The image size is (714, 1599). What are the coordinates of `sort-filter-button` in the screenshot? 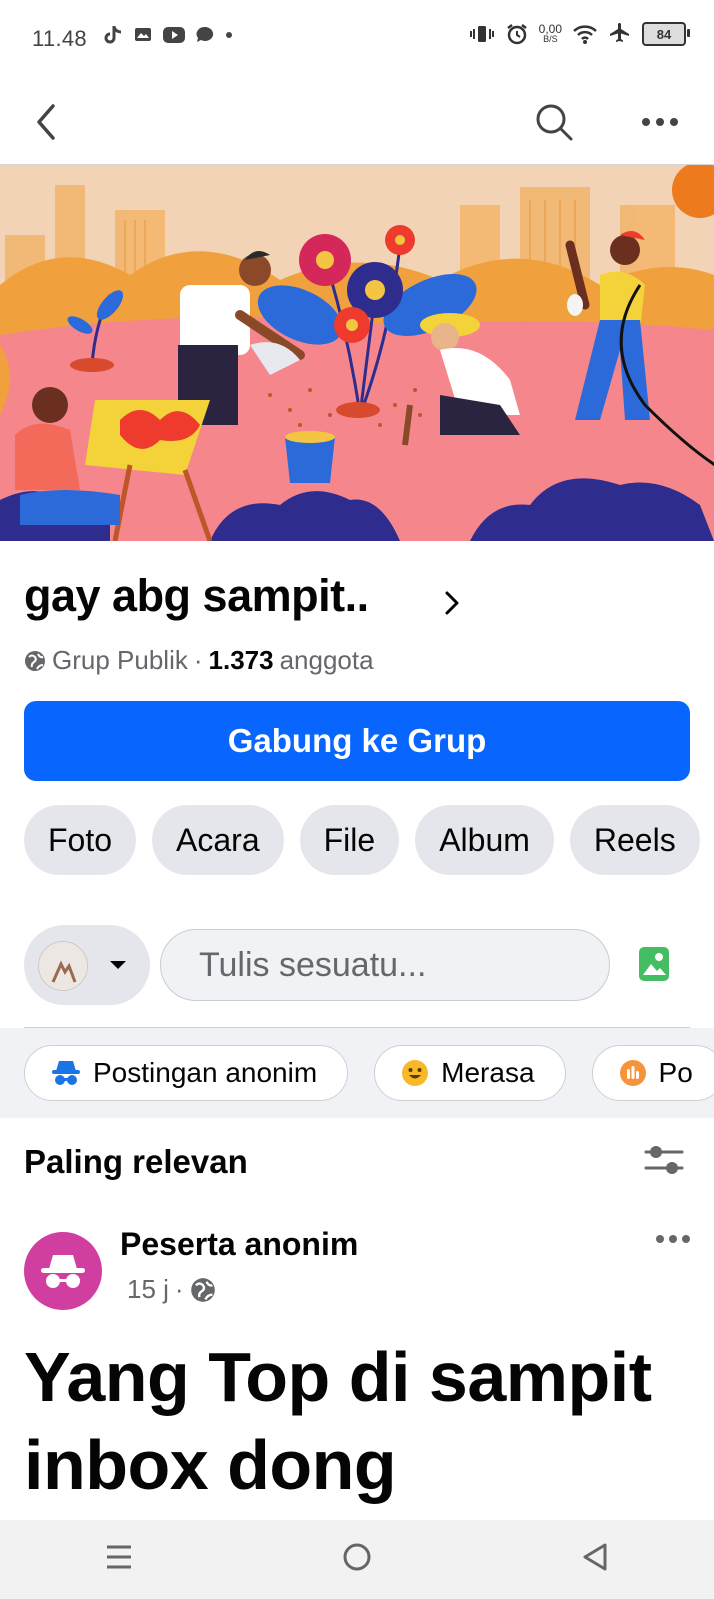 It's located at (664, 1162).